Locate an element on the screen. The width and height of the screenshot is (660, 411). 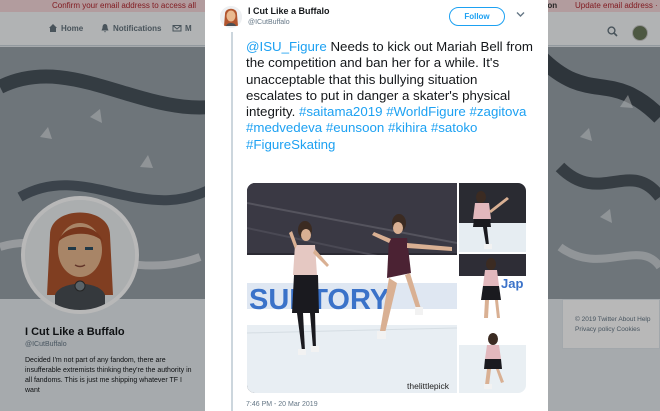
author-avatar-image is located at coordinates (231, 17).